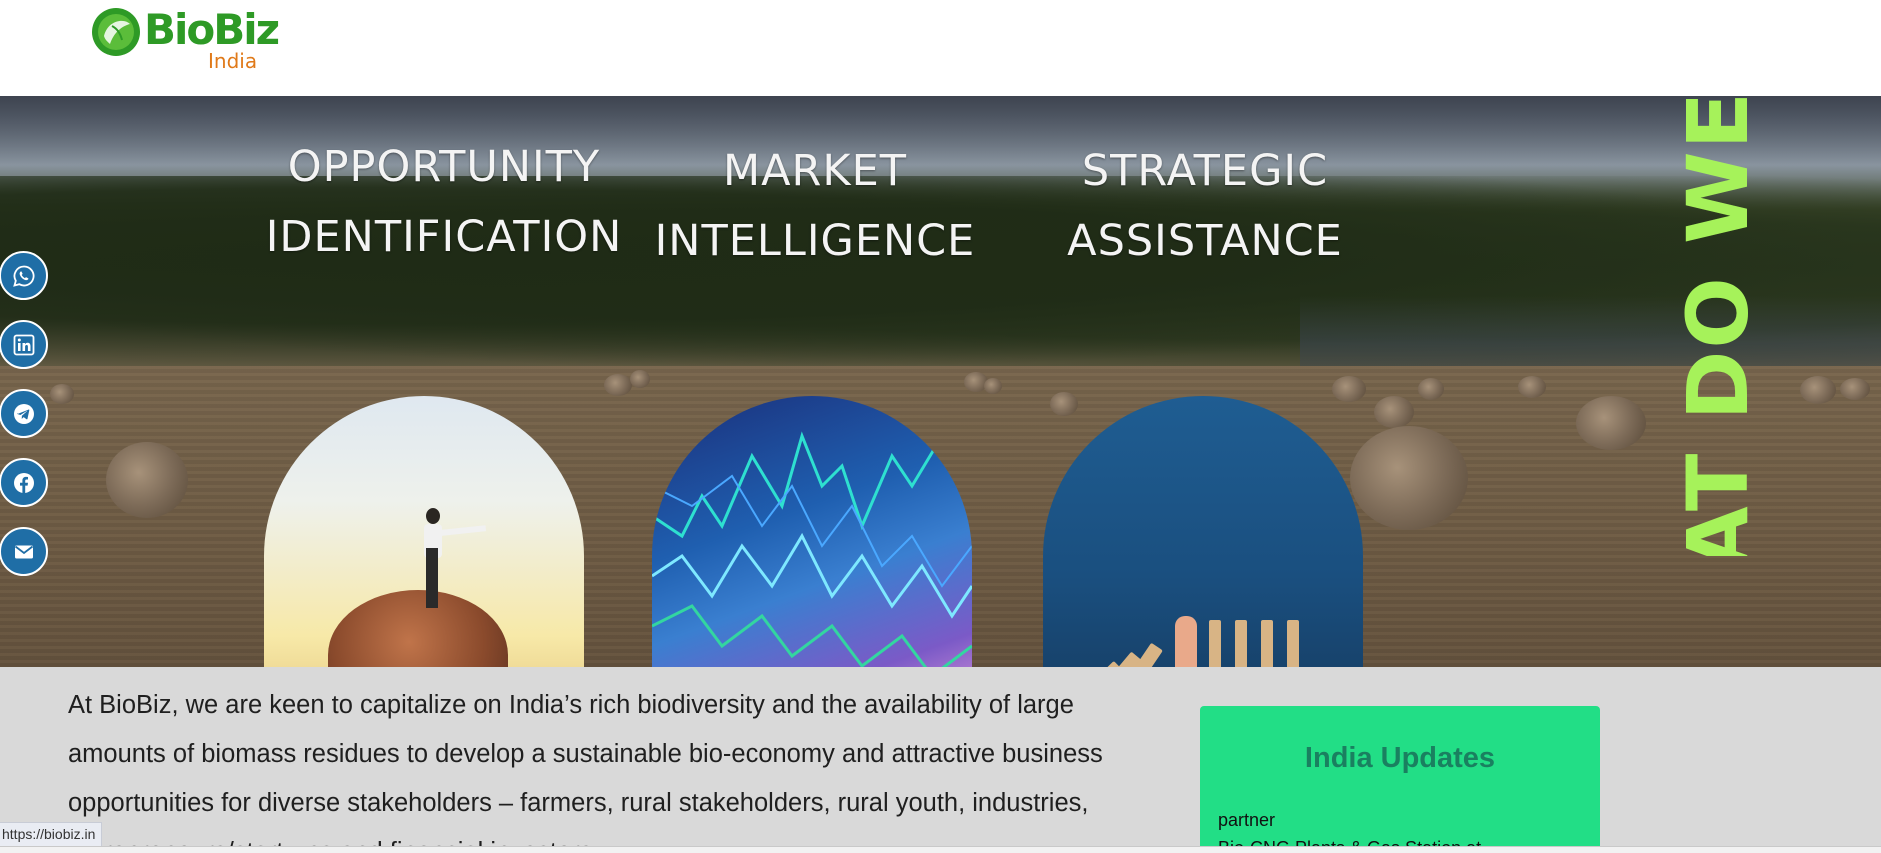 This screenshot has height=853, width=1881. What do you see at coordinates (1205, 206) in the screenshot?
I see `service-title-strategic: STRATEGIC ASSISTANCE` at bounding box center [1205, 206].